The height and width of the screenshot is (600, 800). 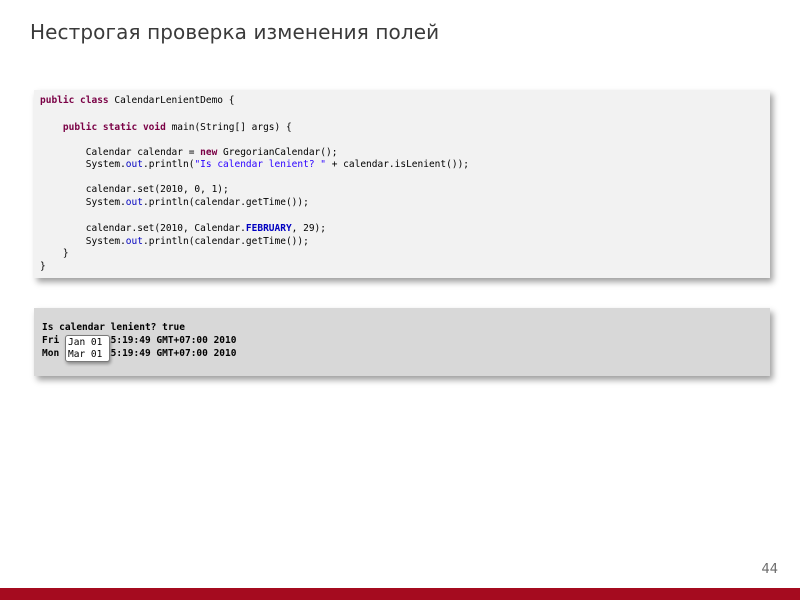 What do you see at coordinates (171, 100) in the screenshot?
I see `code-text: CalendarLenientDemo {` at bounding box center [171, 100].